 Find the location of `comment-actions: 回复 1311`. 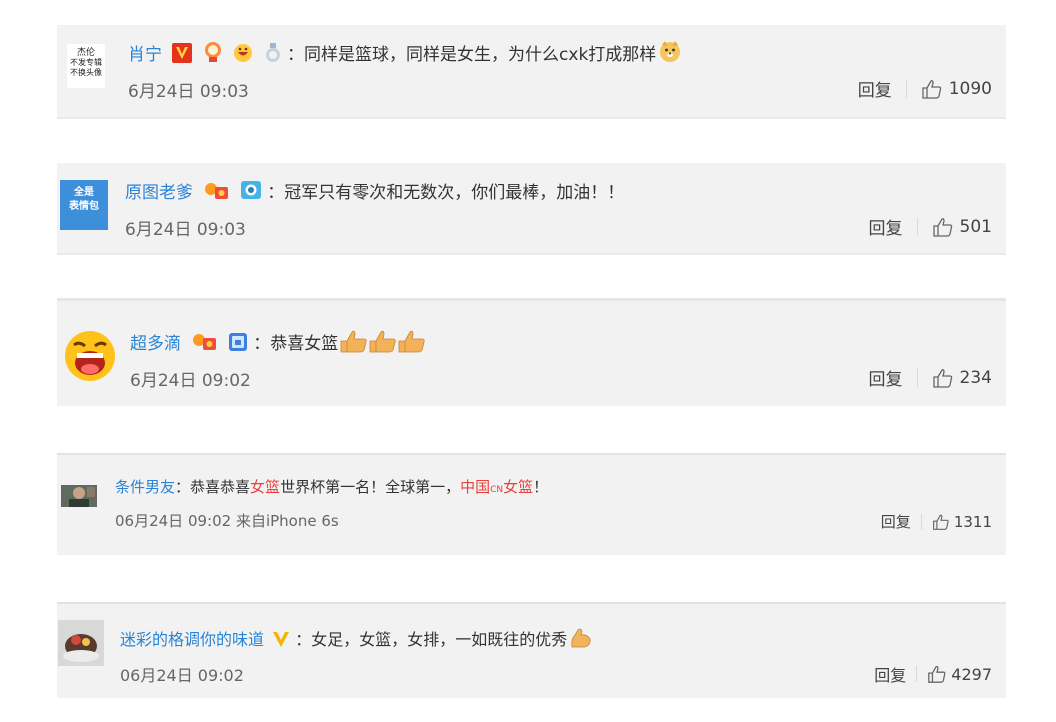

comment-actions: 回复 1311 is located at coordinates (936, 521).